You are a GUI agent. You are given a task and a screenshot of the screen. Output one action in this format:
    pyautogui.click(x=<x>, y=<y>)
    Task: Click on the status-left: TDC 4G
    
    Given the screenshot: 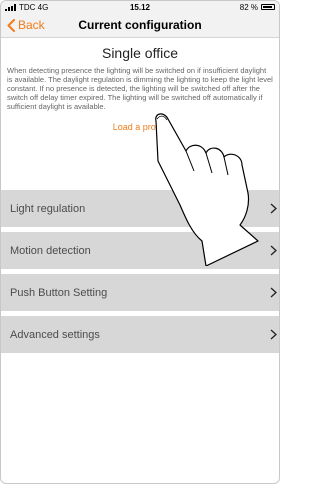 What is the action you would take?
    pyautogui.click(x=26, y=7)
    